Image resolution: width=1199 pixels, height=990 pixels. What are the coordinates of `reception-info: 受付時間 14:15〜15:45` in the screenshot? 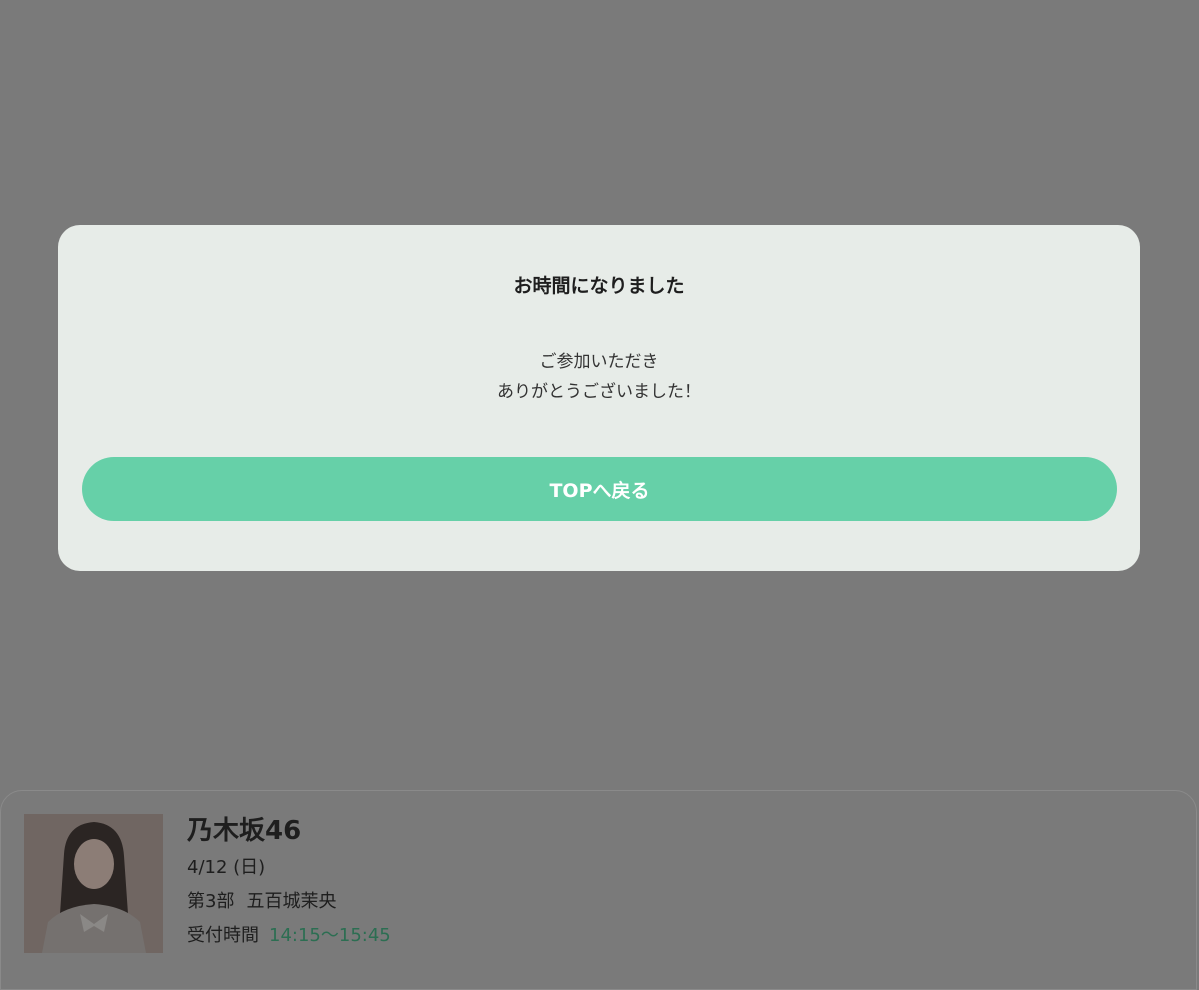 It's located at (289, 936).